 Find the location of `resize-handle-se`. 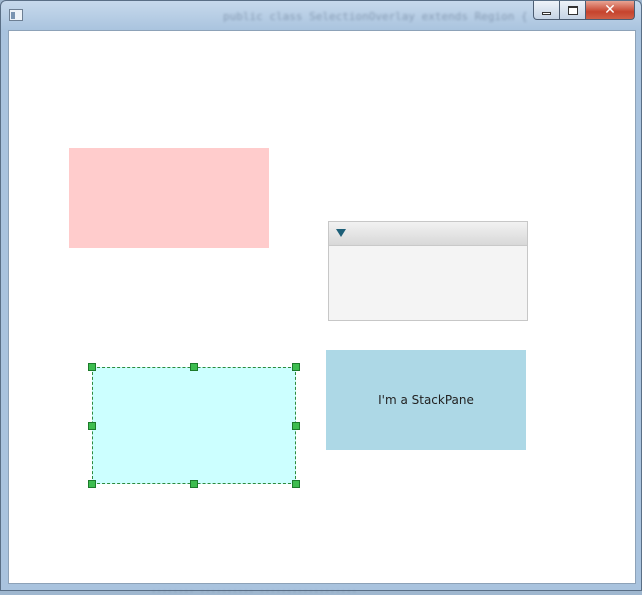

resize-handle-se is located at coordinates (296, 484).